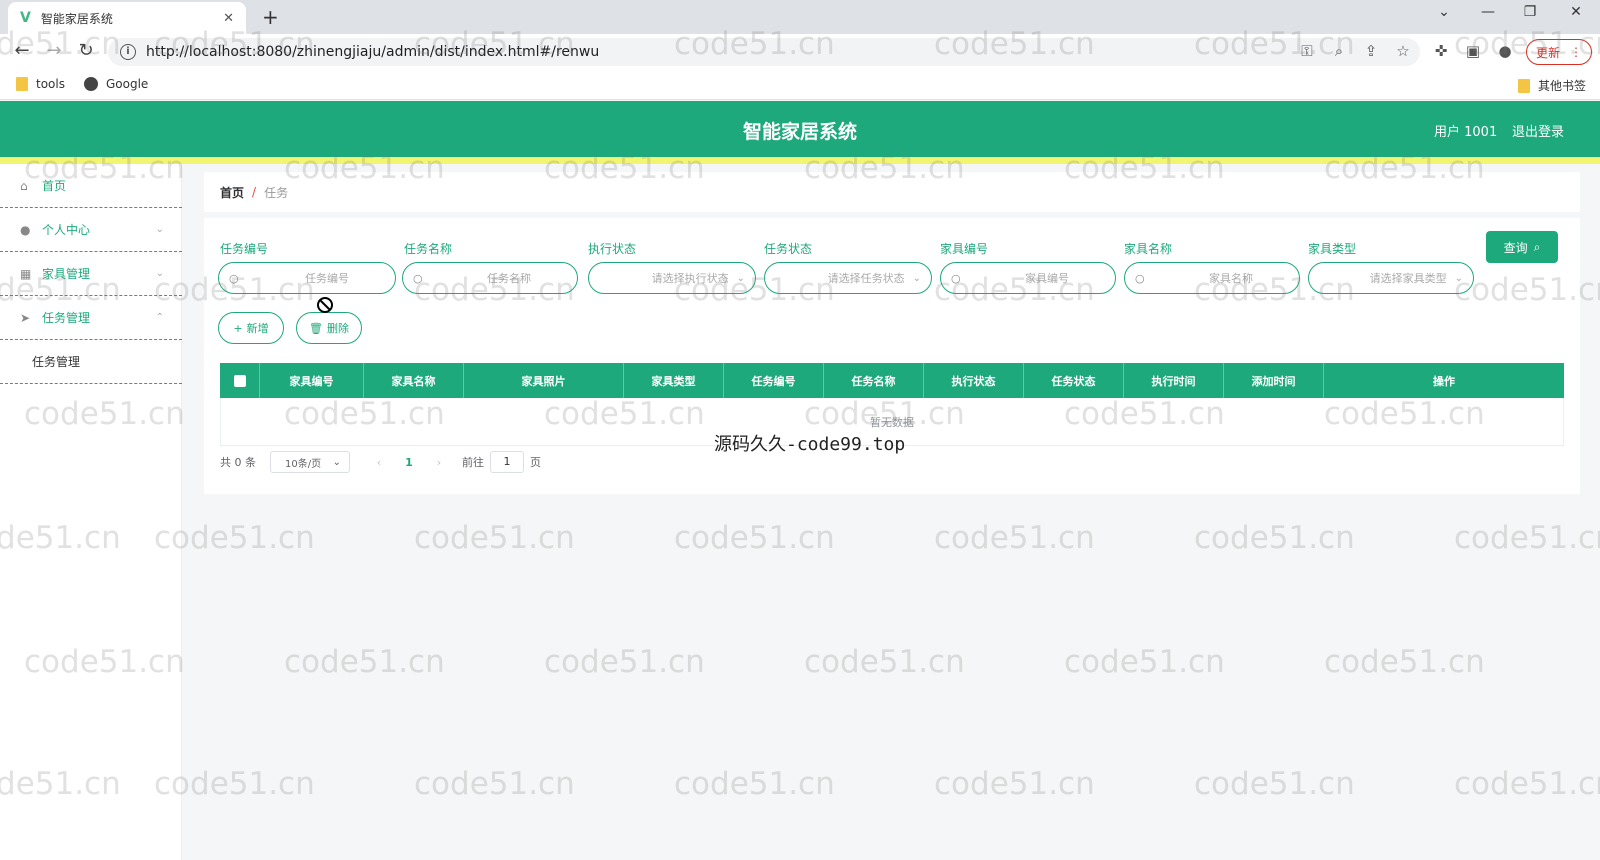 The height and width of the screenshot is (860, 1600). I want to click on page-size-value: 10条/页, so click(303, 464).